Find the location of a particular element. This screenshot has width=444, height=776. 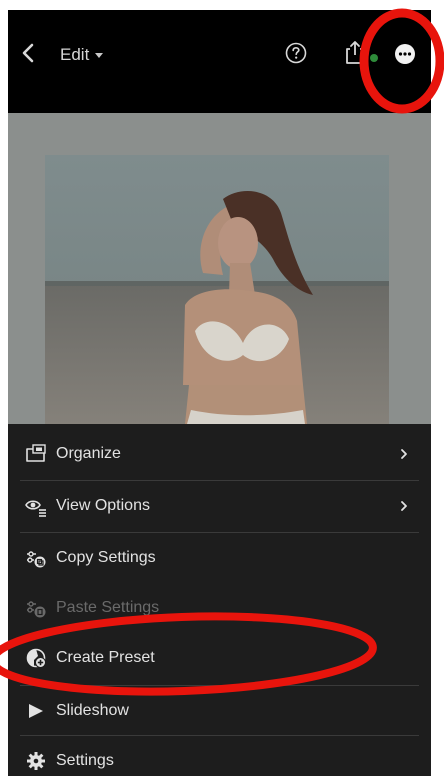

menu-item-create-preset: Create Preset is located at coordinates (219, 658).